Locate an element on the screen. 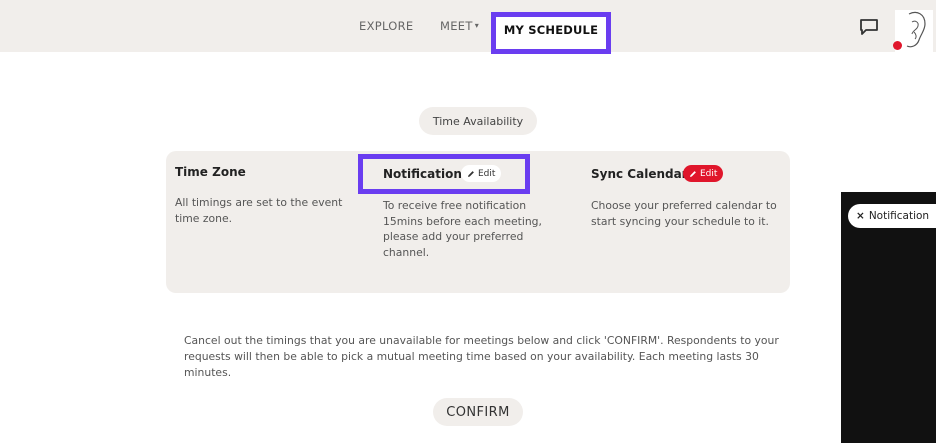  nav-explore-label: EXPLORE is located at coordinates (386, 26).